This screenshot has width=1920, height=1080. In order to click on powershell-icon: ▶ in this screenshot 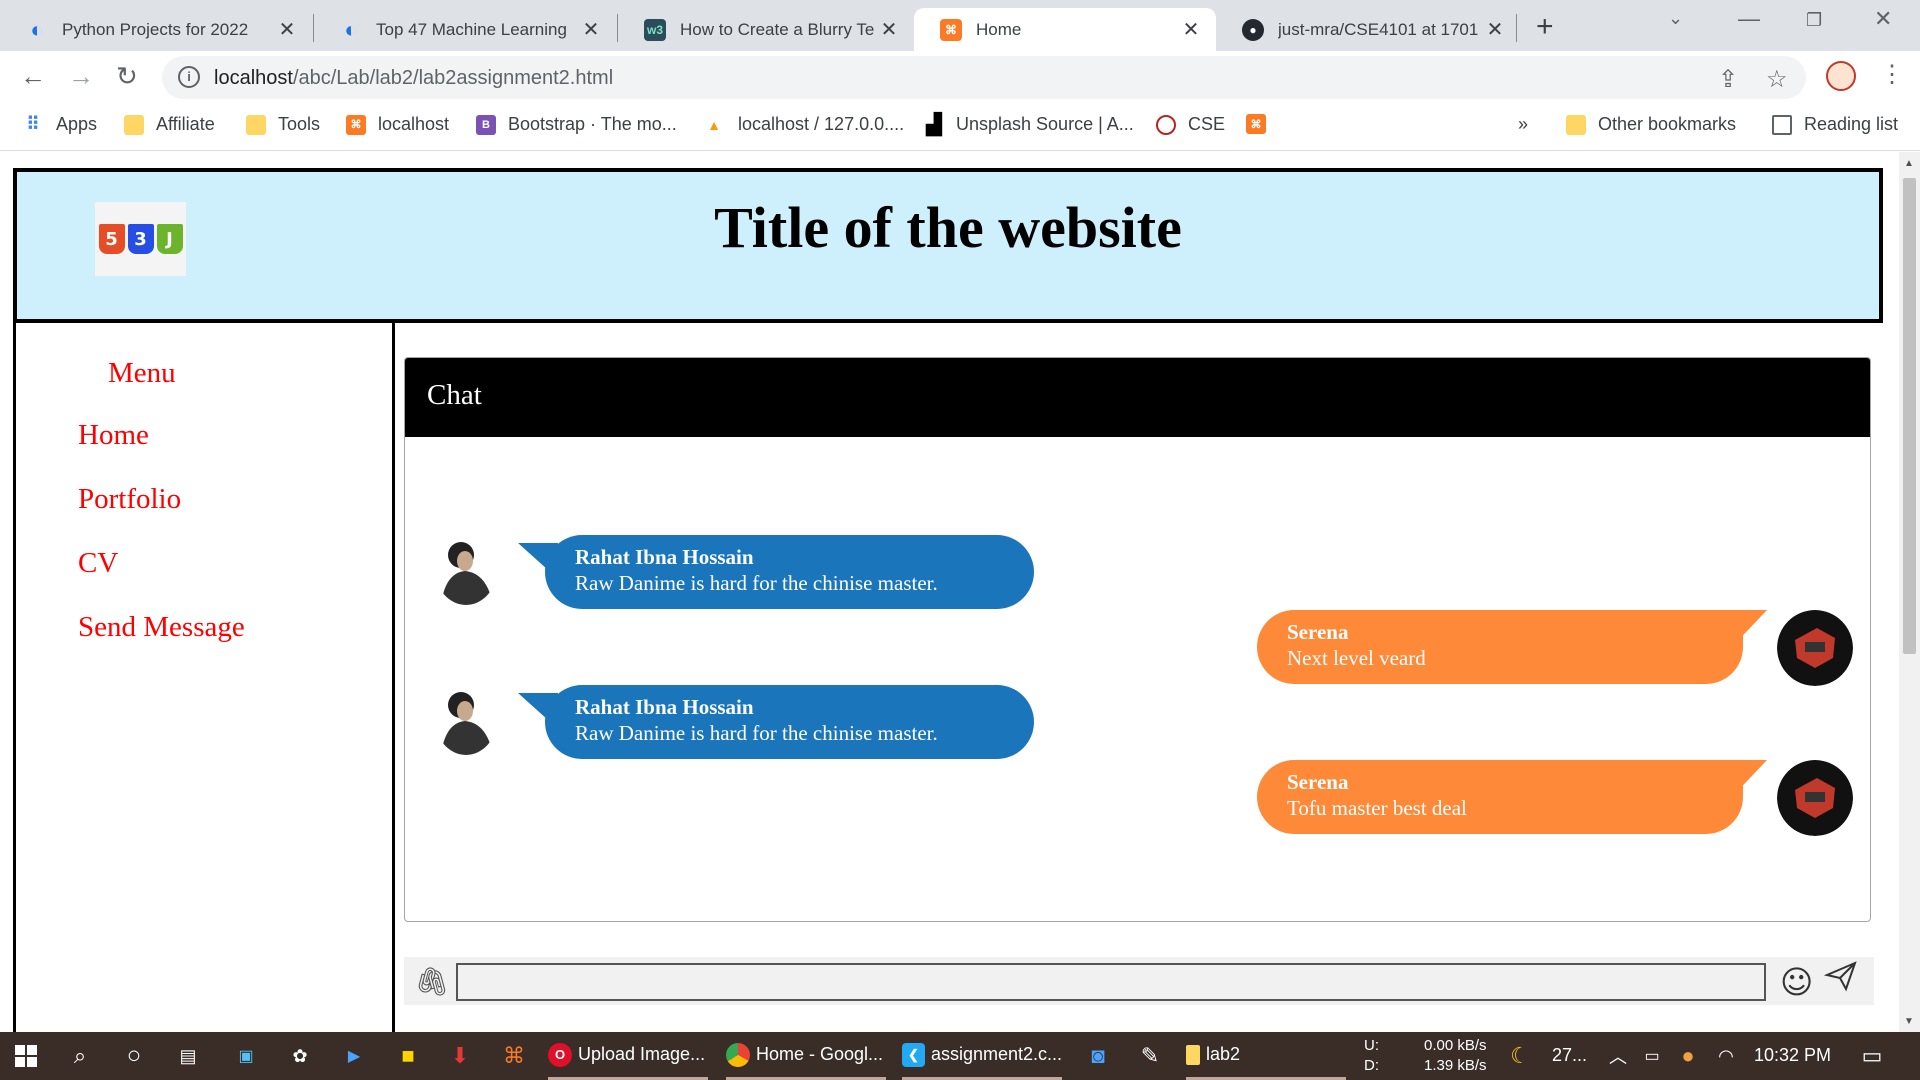, I will do `click(354, 1056)`.